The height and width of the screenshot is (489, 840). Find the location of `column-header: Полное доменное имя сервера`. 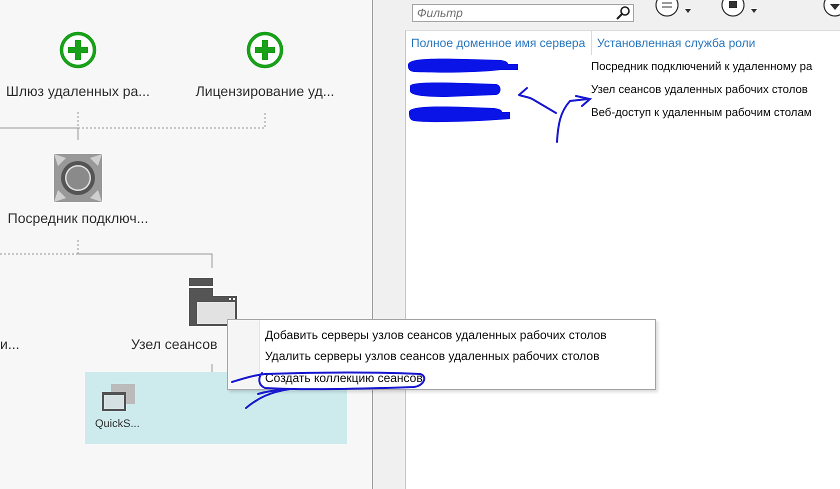

column-header: Полное доменное имя сервера is located at coordinates (499, 43).